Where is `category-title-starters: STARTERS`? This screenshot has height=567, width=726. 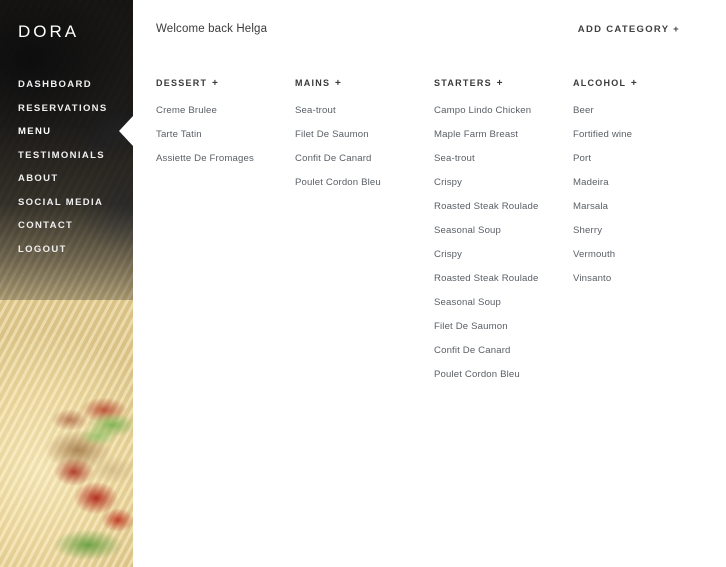 category-title-starters: STARTERS is located at coordinates (463, 83).